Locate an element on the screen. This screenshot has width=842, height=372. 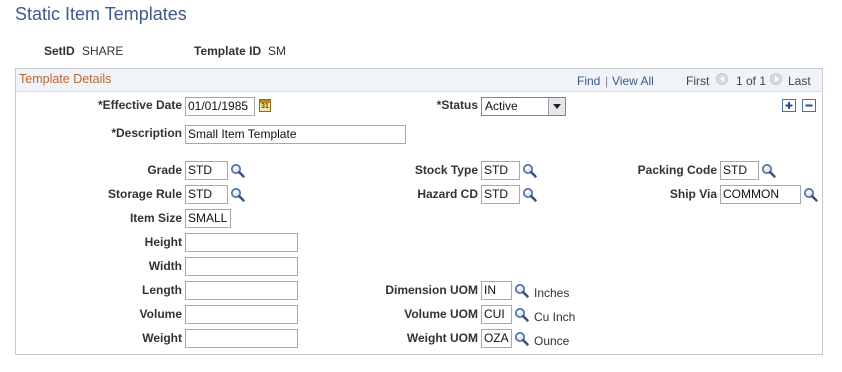
height-label: Height is located at coordinates (163, 242).